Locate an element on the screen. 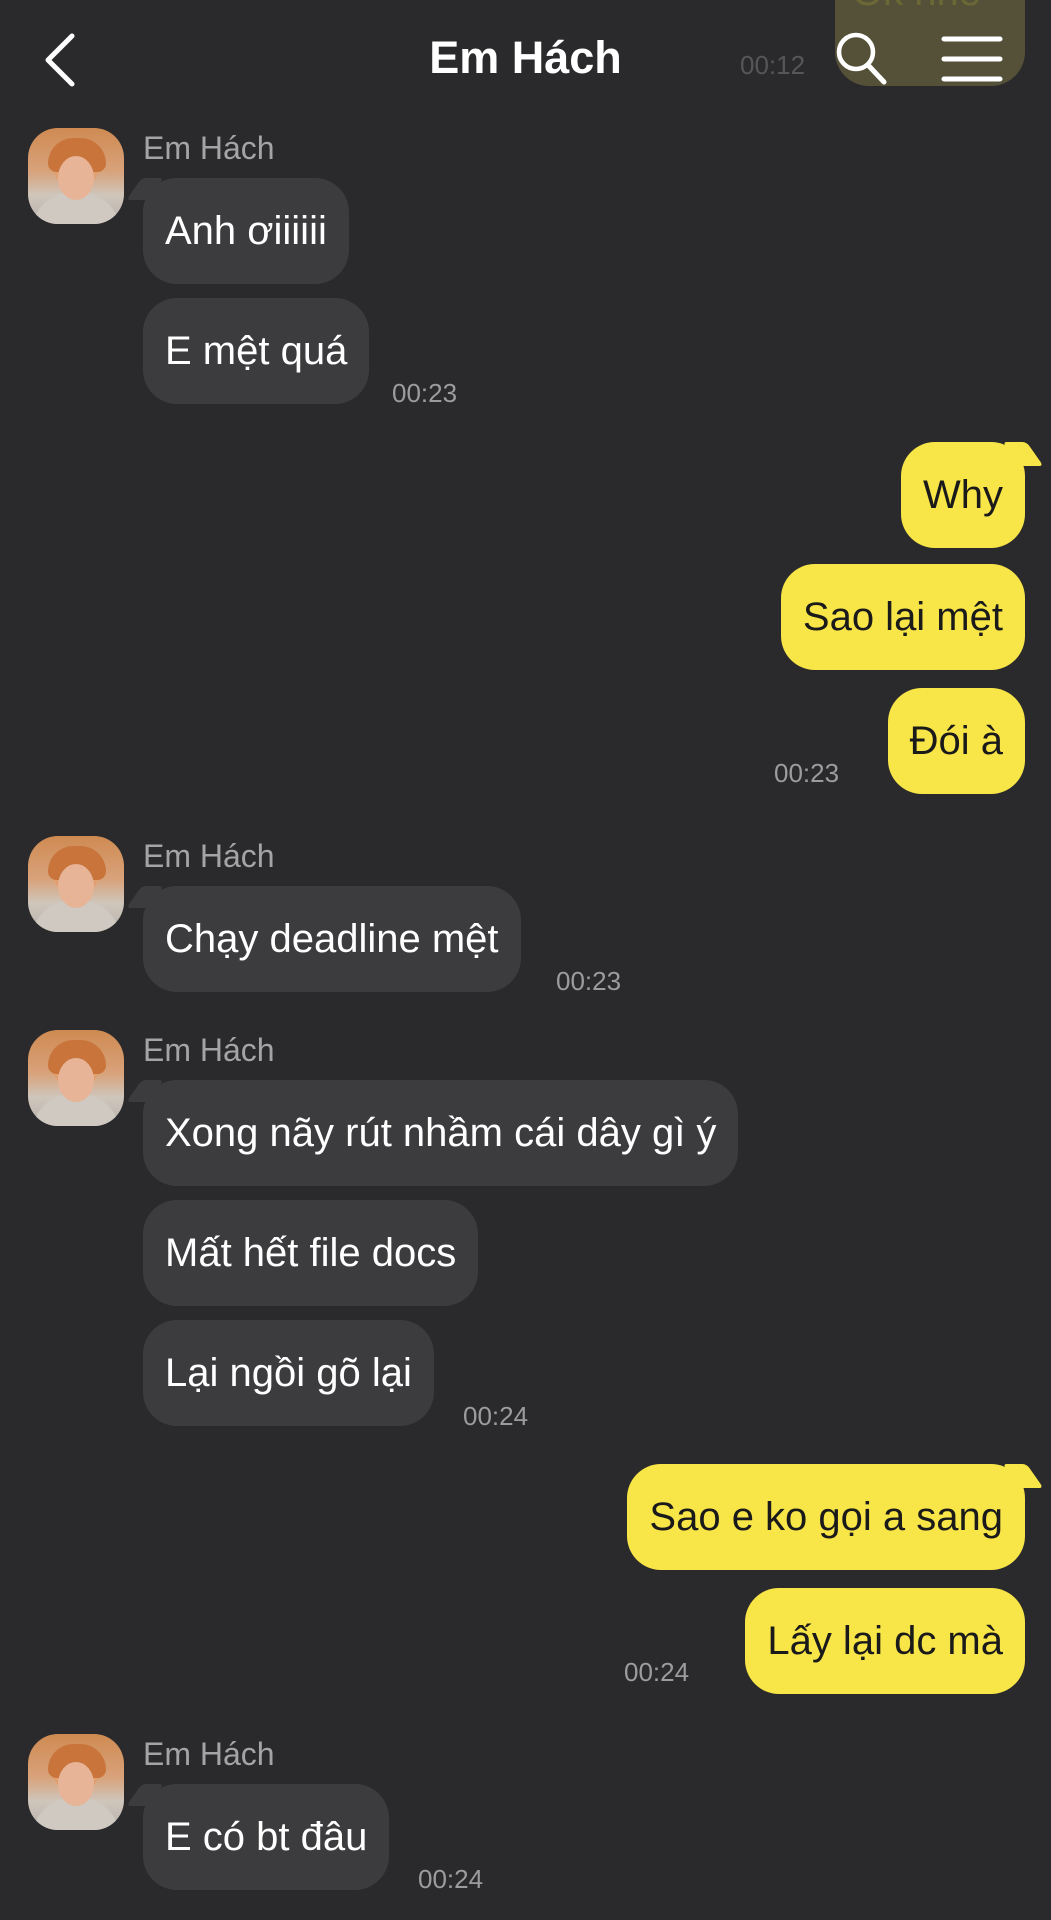 The image size is (1051, 1920). chat-title: Em Hách is located at coordinates (525, 57).